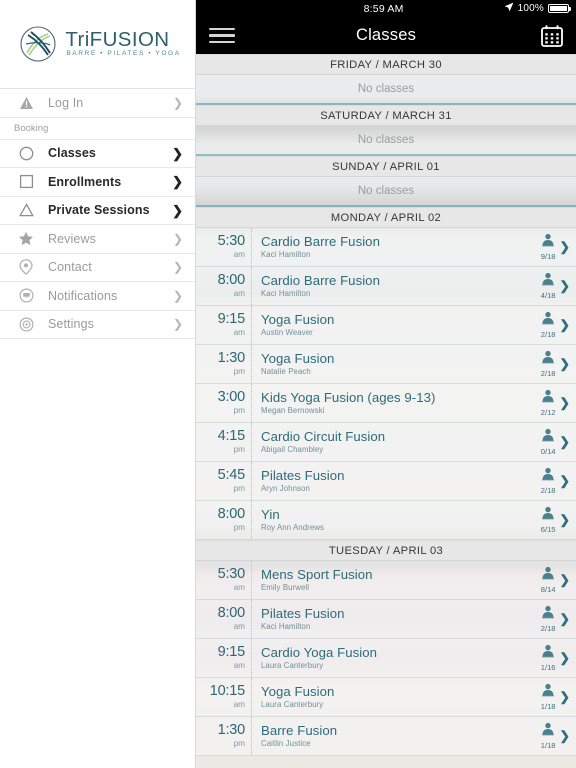 This screenshot has height=768, width=576. What do you see at coordinates (224, 697) in the screenshot?
I see `class-time: 10:15 am` at bounding box center [224, 697].